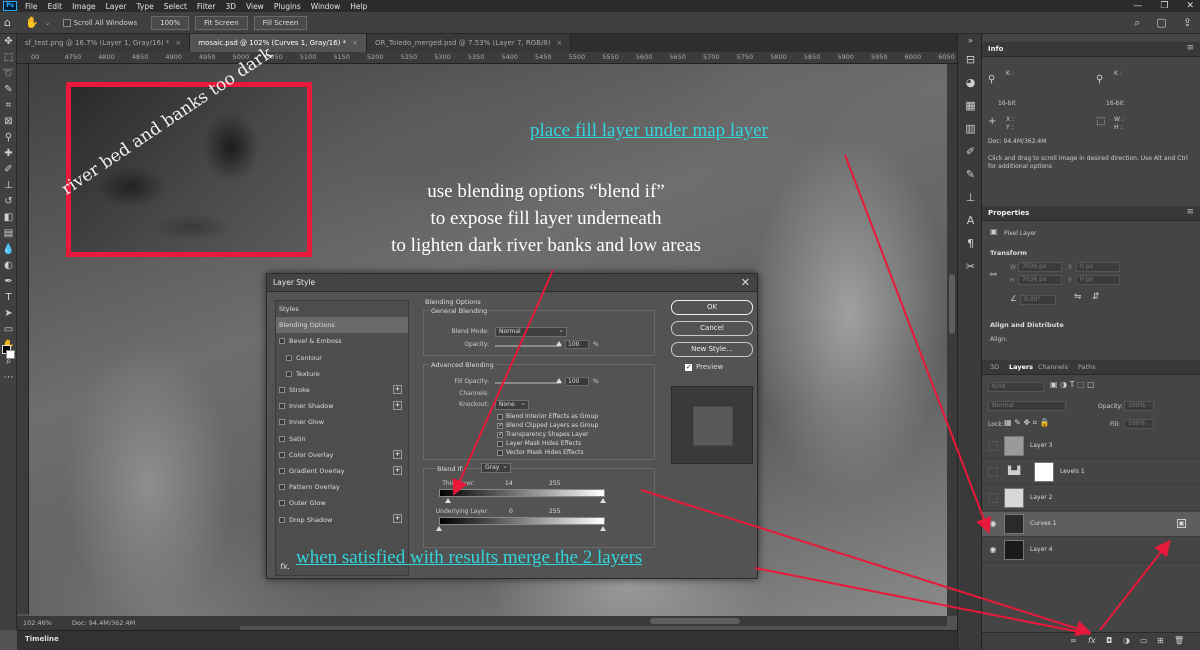 The width and height of the screenshot is (1200, 650). Describe the element at coordinates (285, 566) in the screenshot. I see `fx-icon: fx.` at that location.